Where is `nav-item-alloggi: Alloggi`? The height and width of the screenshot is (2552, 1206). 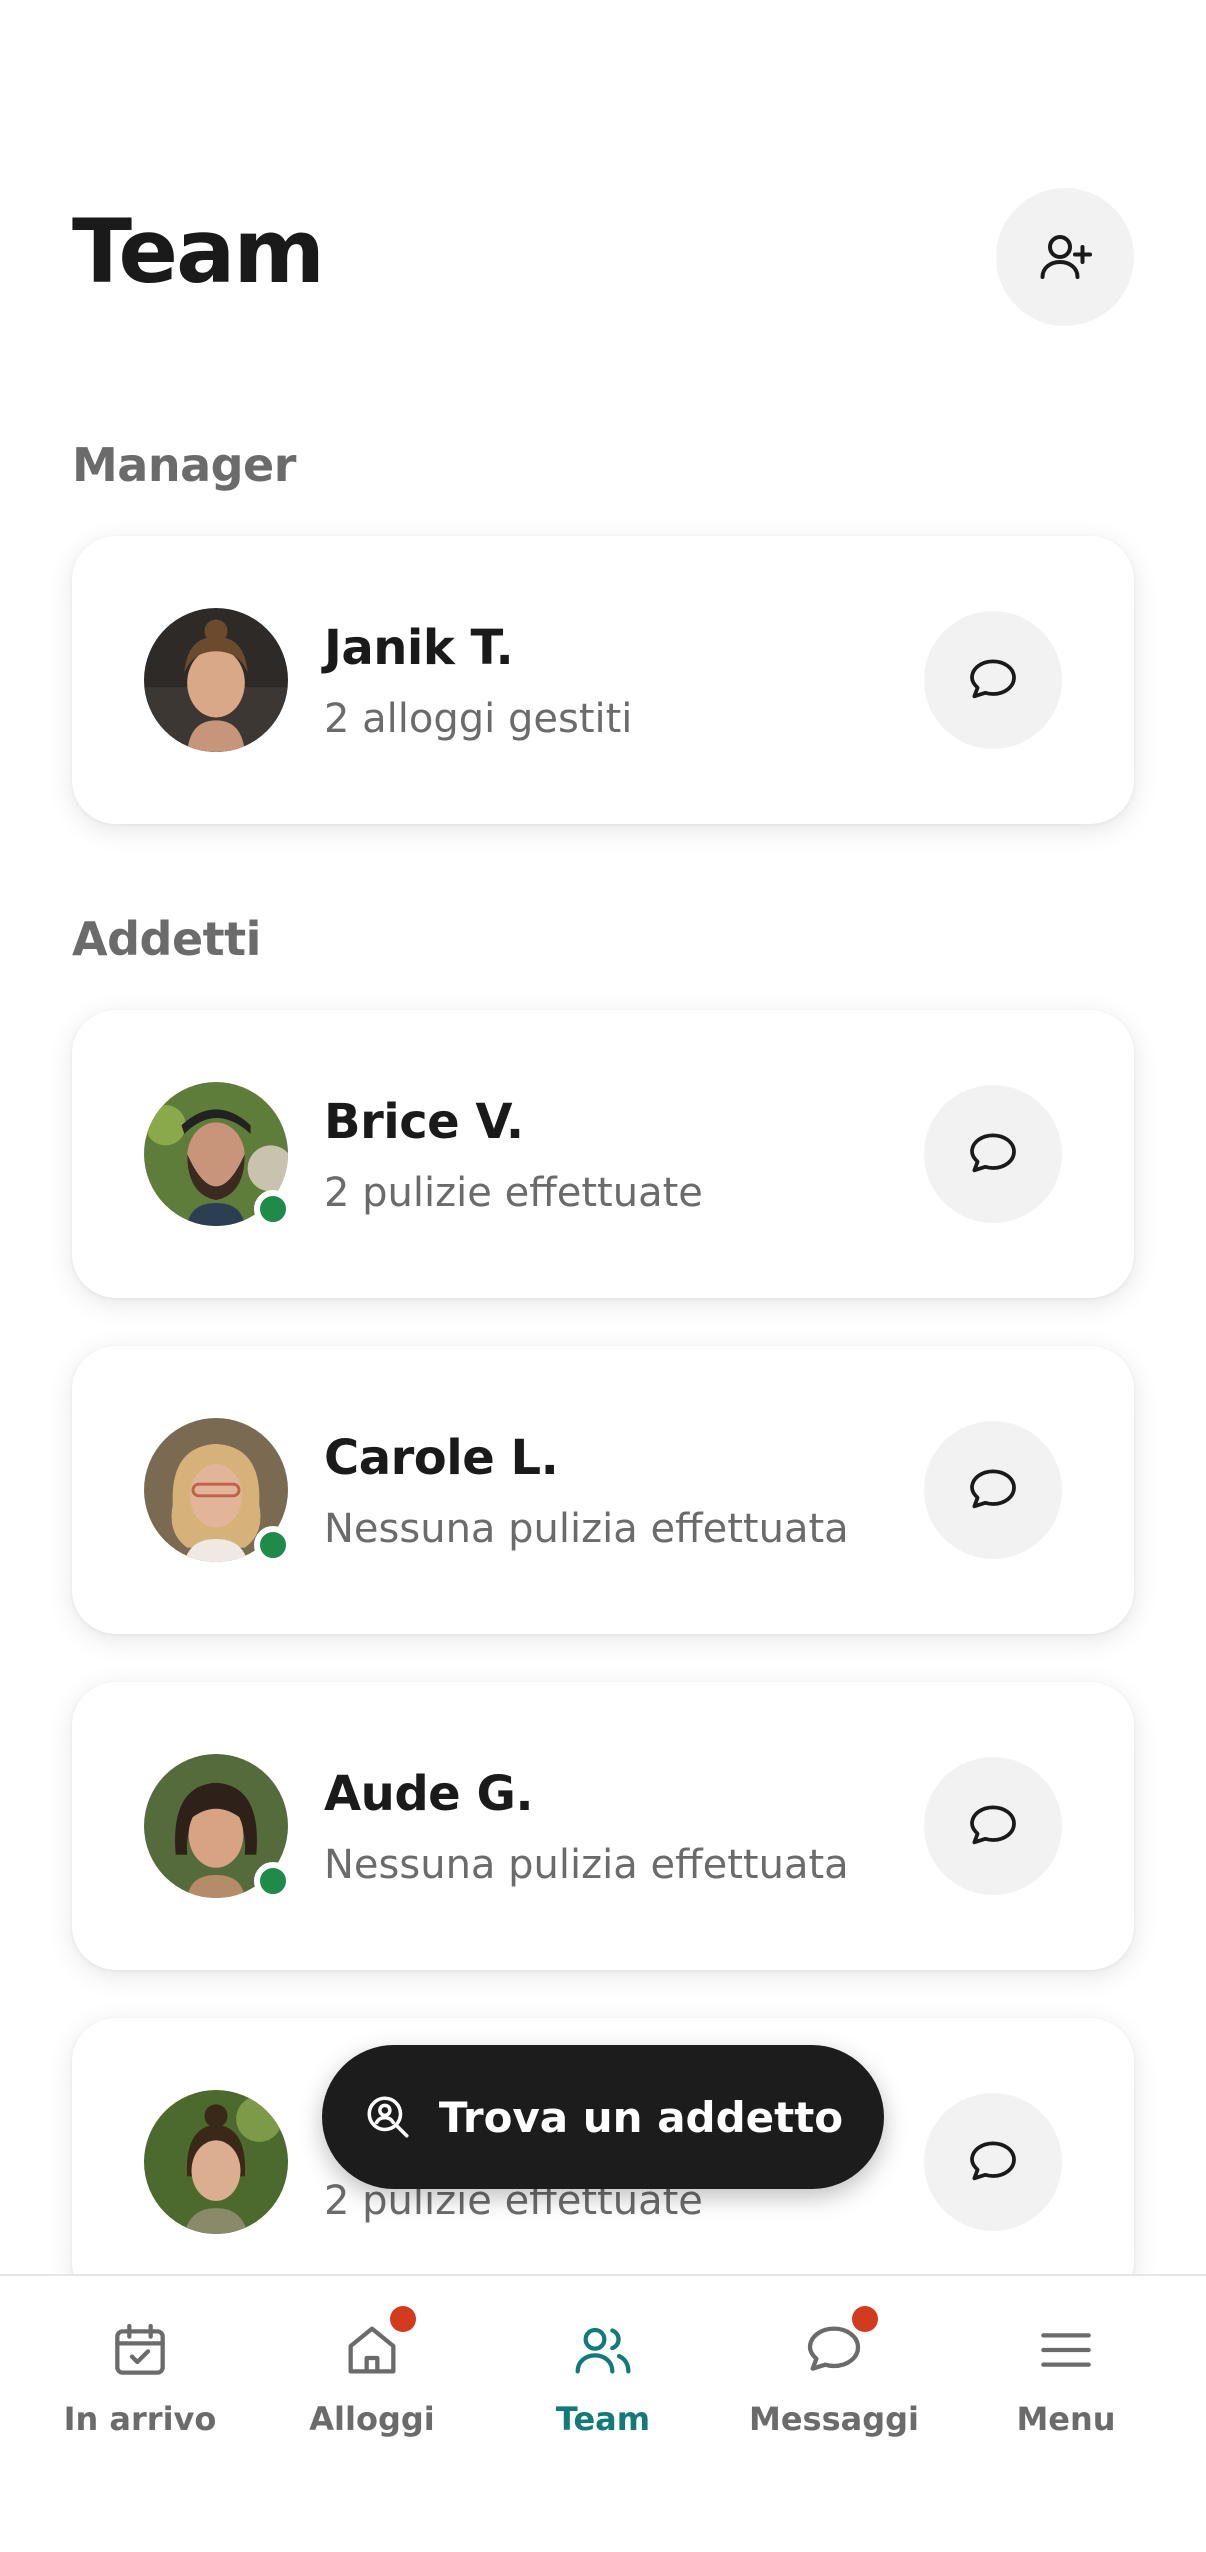 nav-item-alloggi: Alloggi is located at coordinates (372, 2386).